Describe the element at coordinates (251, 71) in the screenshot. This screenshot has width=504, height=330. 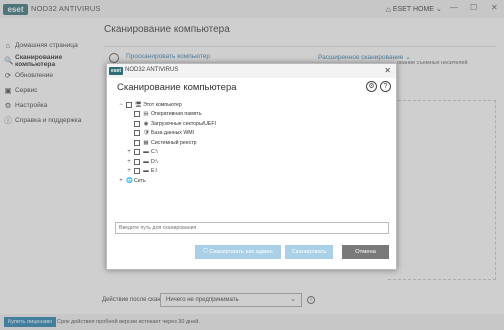
I see `dialog-title-bar: eset NOD32 ANTIVIRUS ✕` at that location.